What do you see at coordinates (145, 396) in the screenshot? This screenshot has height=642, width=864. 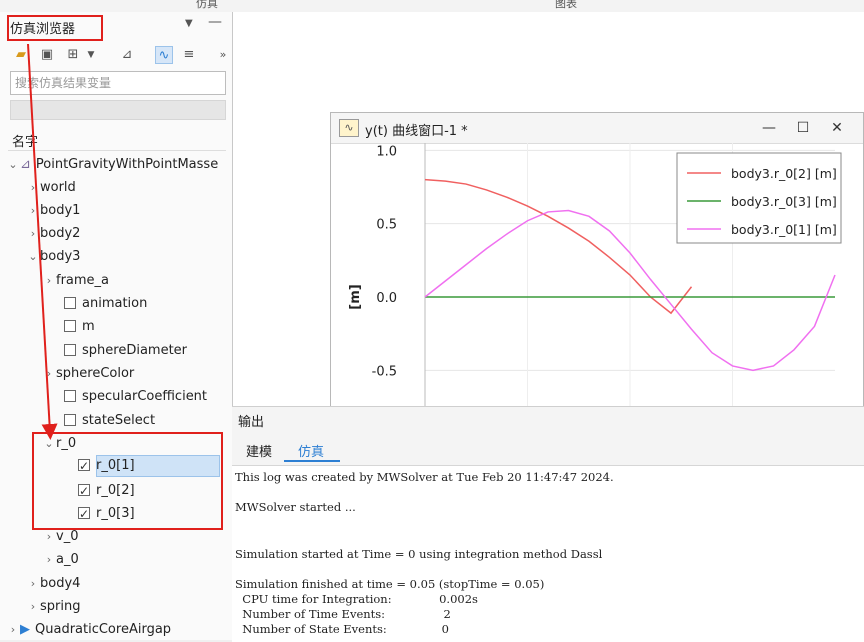 I see `tree-item-label: specularCoefficient` at bounding box center [145, 396].